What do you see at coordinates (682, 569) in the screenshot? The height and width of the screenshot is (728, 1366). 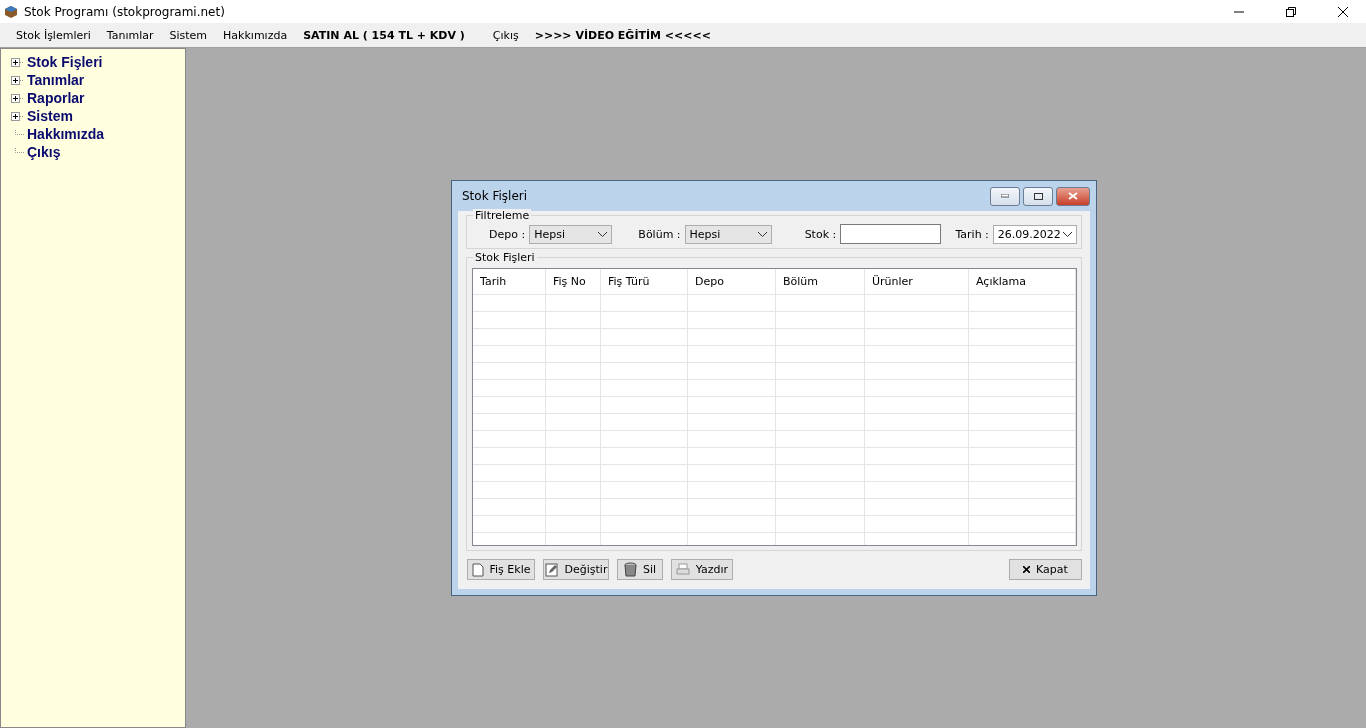 I see `printer-icon` at bounding box center [682, 569].